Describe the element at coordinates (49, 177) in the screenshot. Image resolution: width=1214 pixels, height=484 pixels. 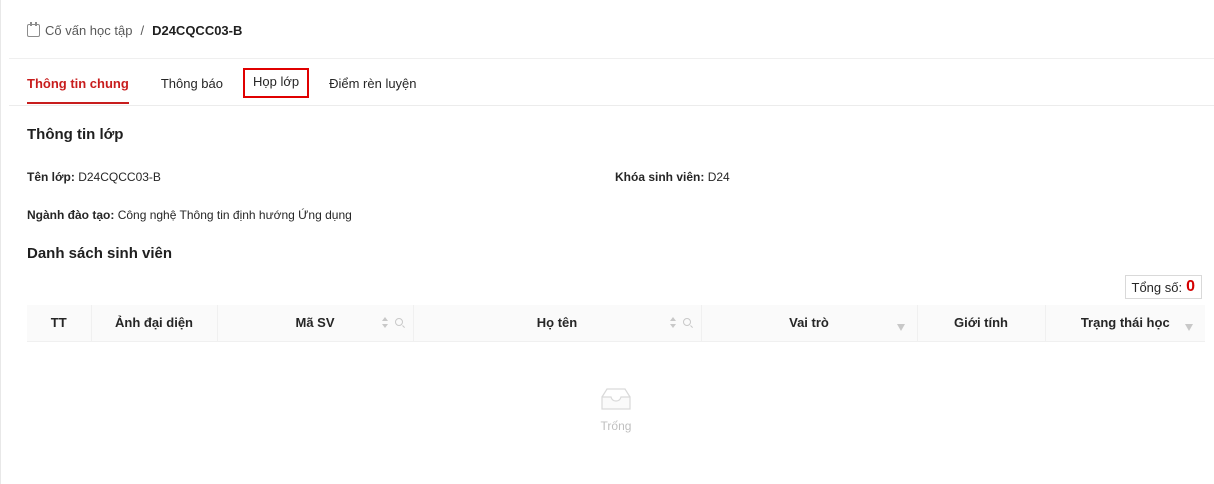
I see `class-name-label: Tên lớp` at that location.